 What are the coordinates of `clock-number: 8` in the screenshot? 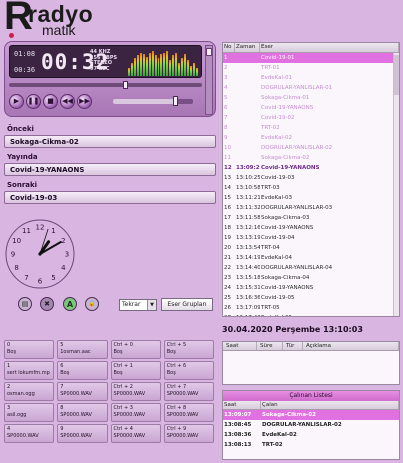 It's located at (16, 268).